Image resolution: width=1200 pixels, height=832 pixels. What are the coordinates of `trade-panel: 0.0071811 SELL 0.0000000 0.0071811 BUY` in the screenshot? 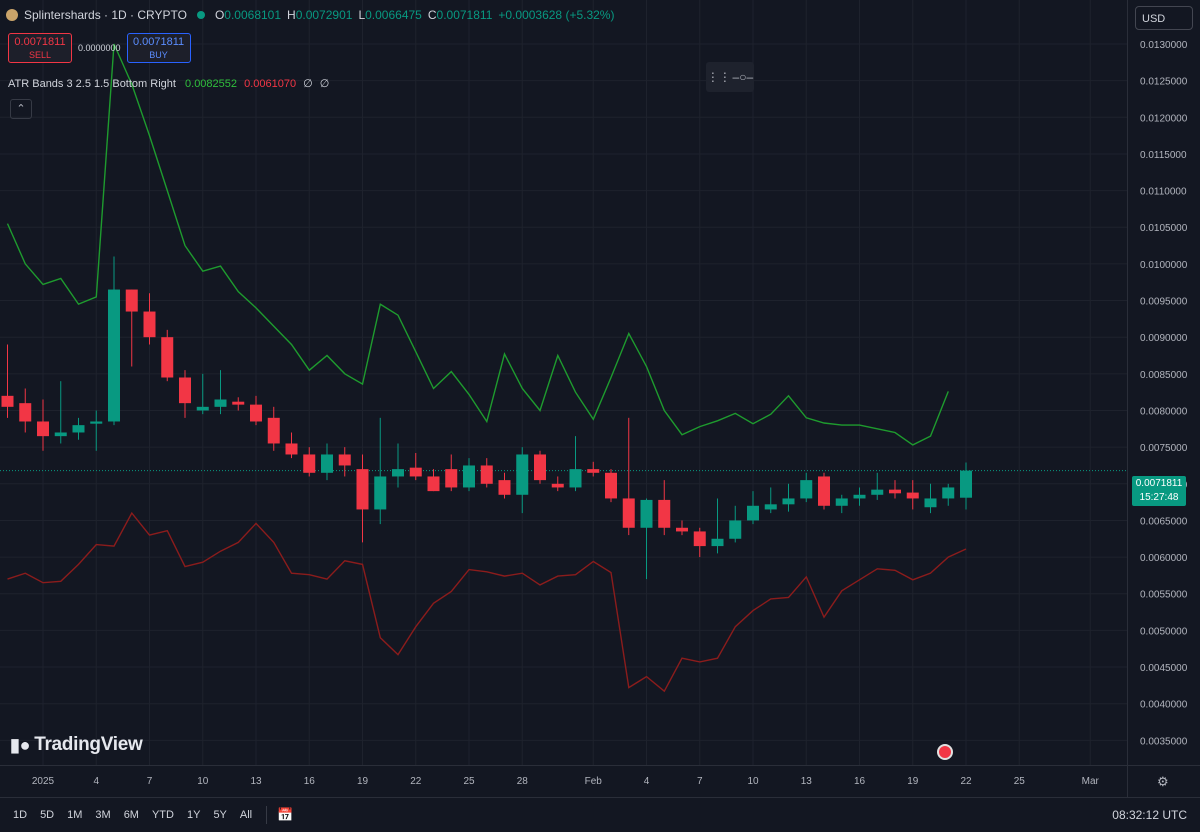 It's located at (99, 48).